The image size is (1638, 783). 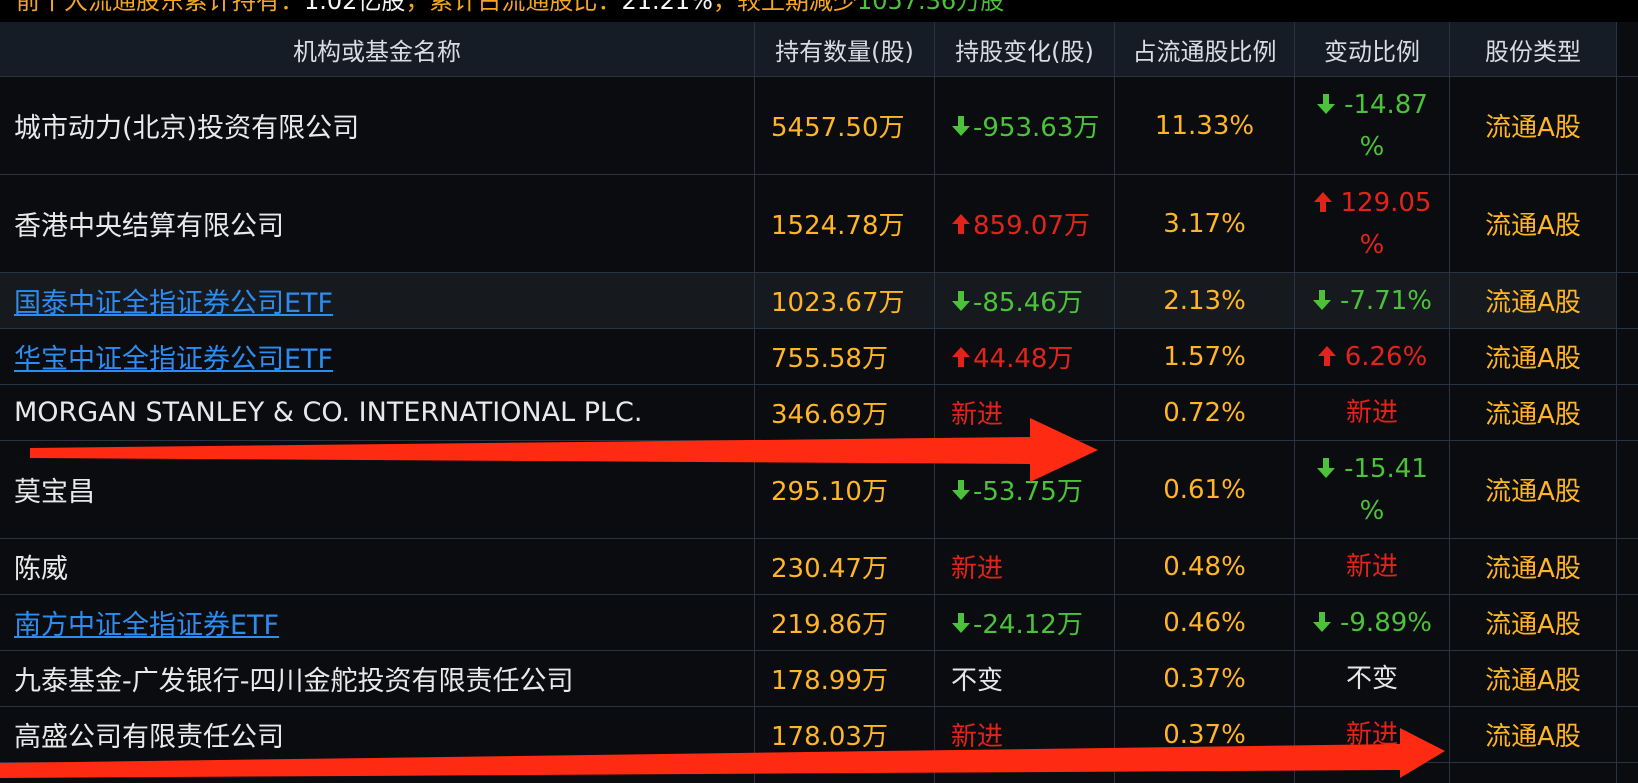 I want to click on holding-amount: 219.86万, so click(x=845, y=623).